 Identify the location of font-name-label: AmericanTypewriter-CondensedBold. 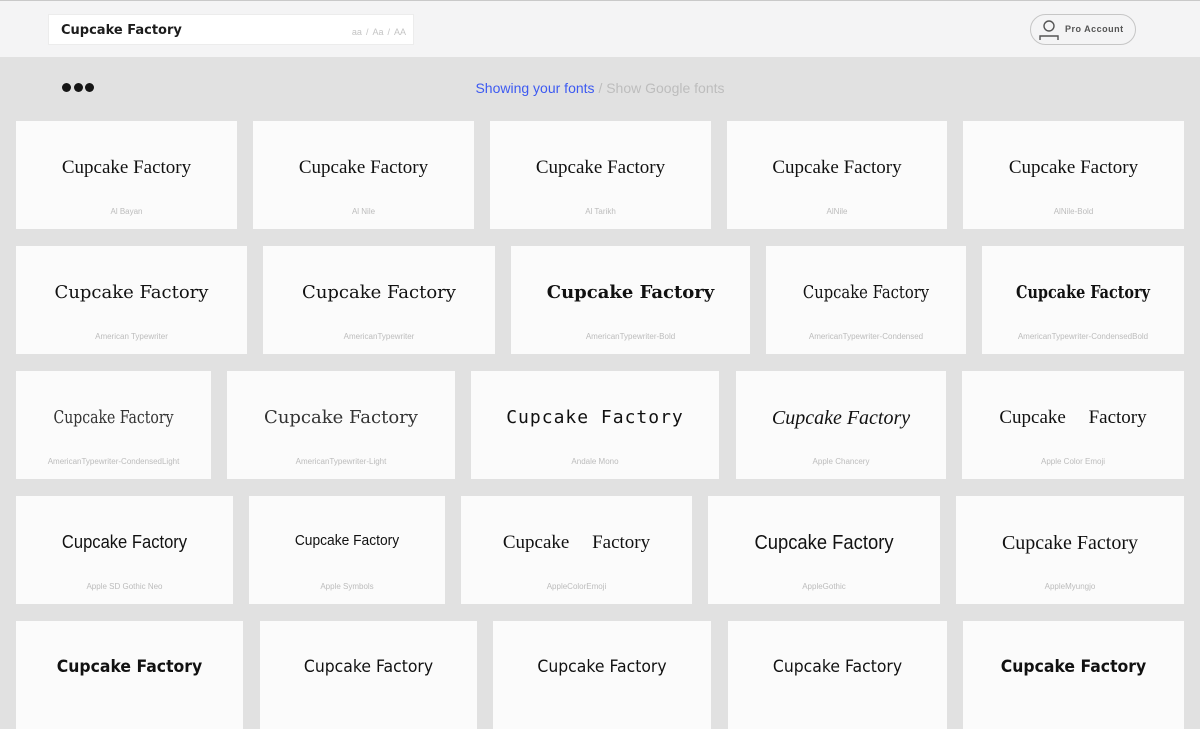
(1083, 336).